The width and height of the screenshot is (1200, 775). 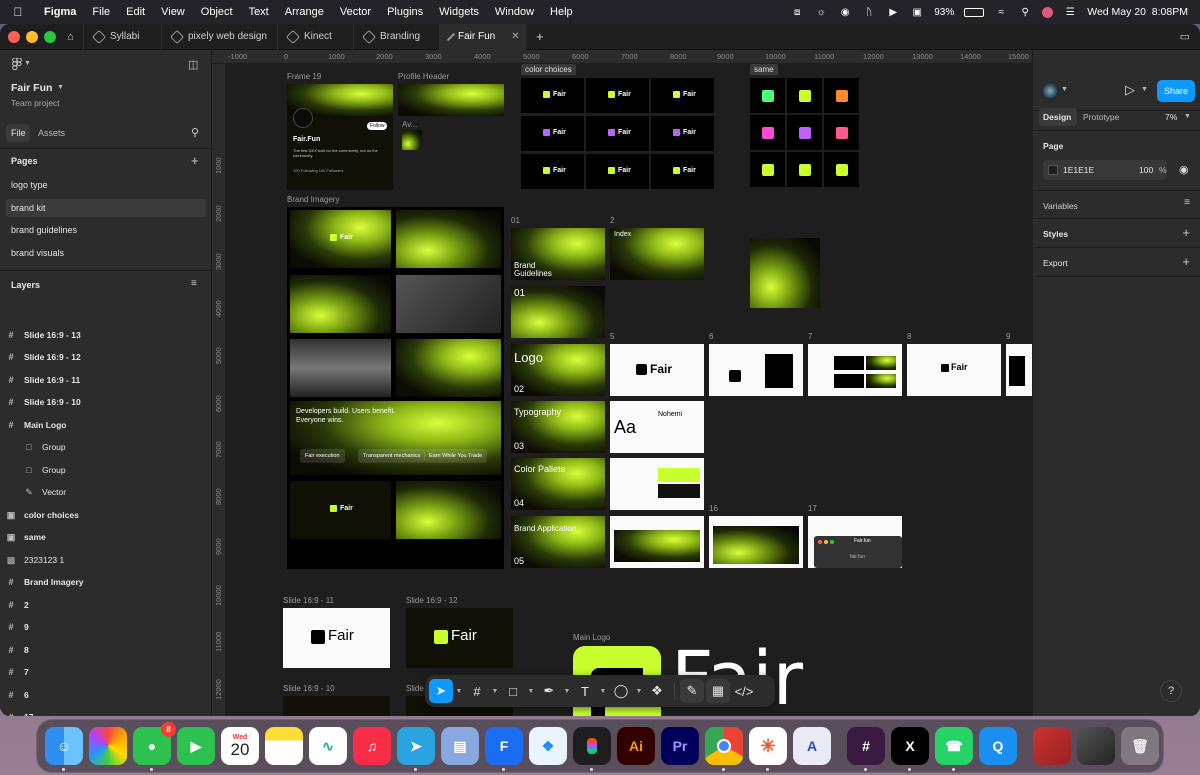 What do you see at coordinates (558, 312) in the screenshot?
I see `slide-01: 01` at bounding box center [558, 312].